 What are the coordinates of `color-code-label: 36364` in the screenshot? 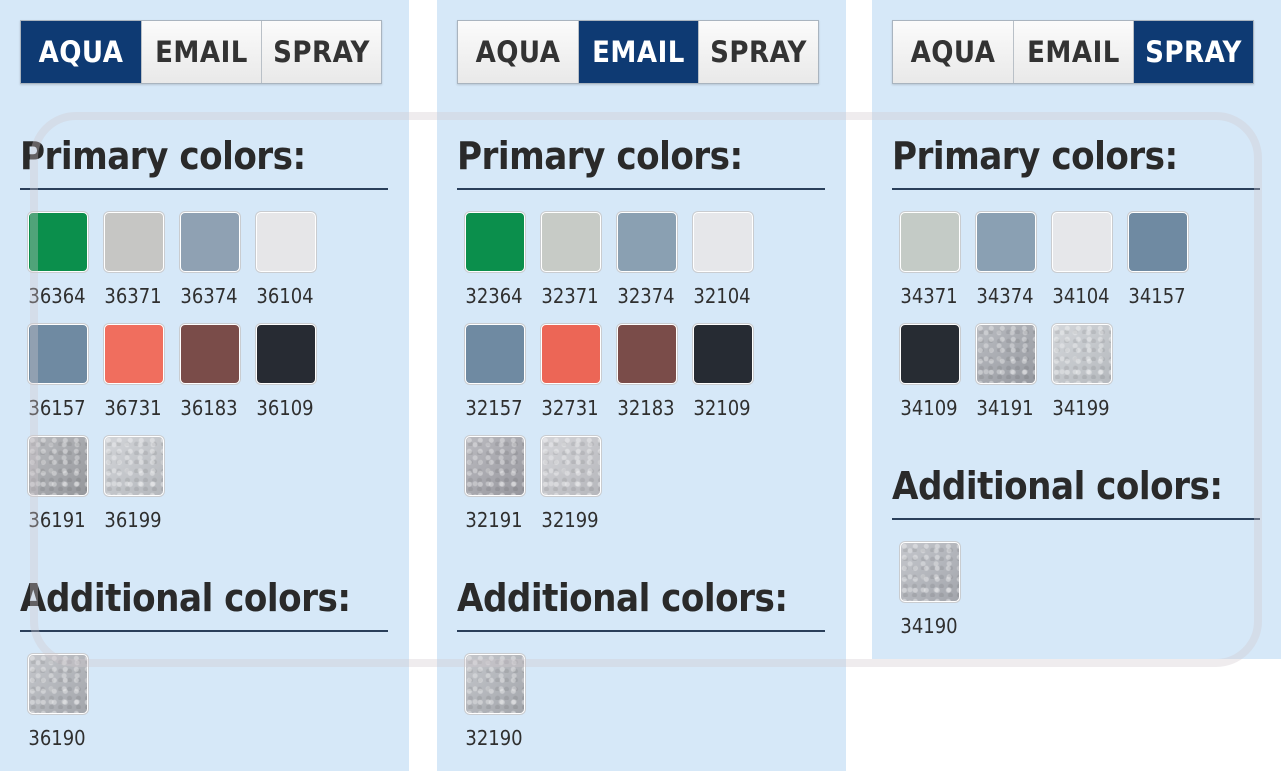 It's located at (57, 296).